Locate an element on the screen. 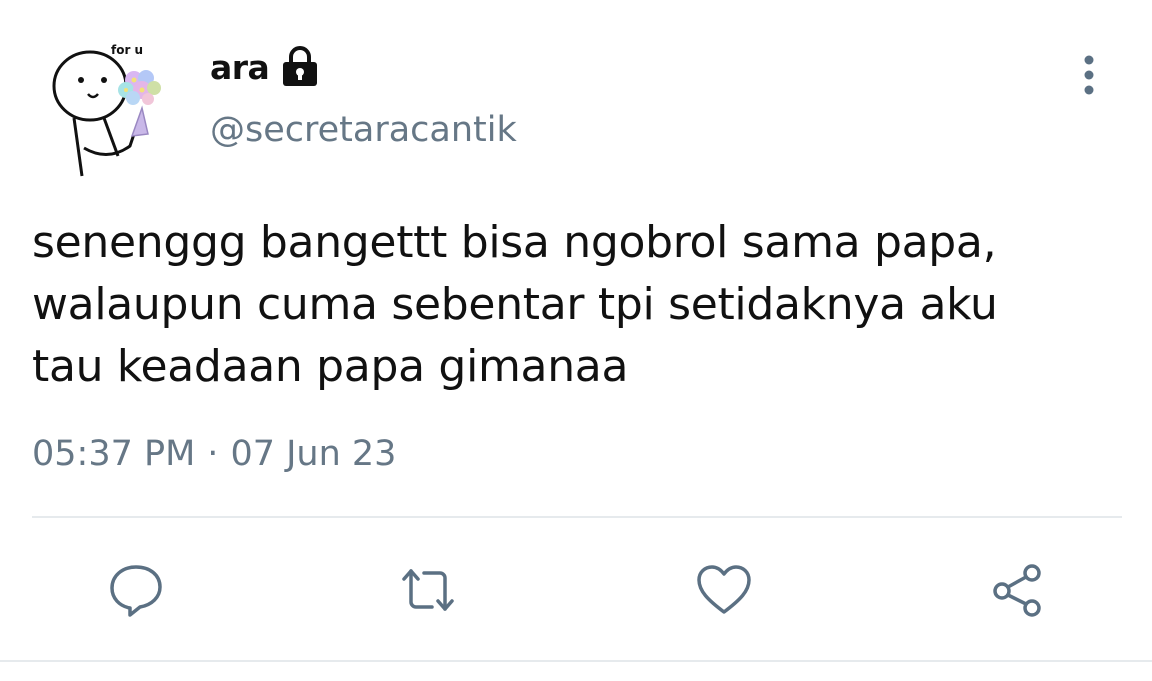 The width and height of the screenshot is (1152, 681). avatar-doodle: for u is located at coordinates (106, 110).